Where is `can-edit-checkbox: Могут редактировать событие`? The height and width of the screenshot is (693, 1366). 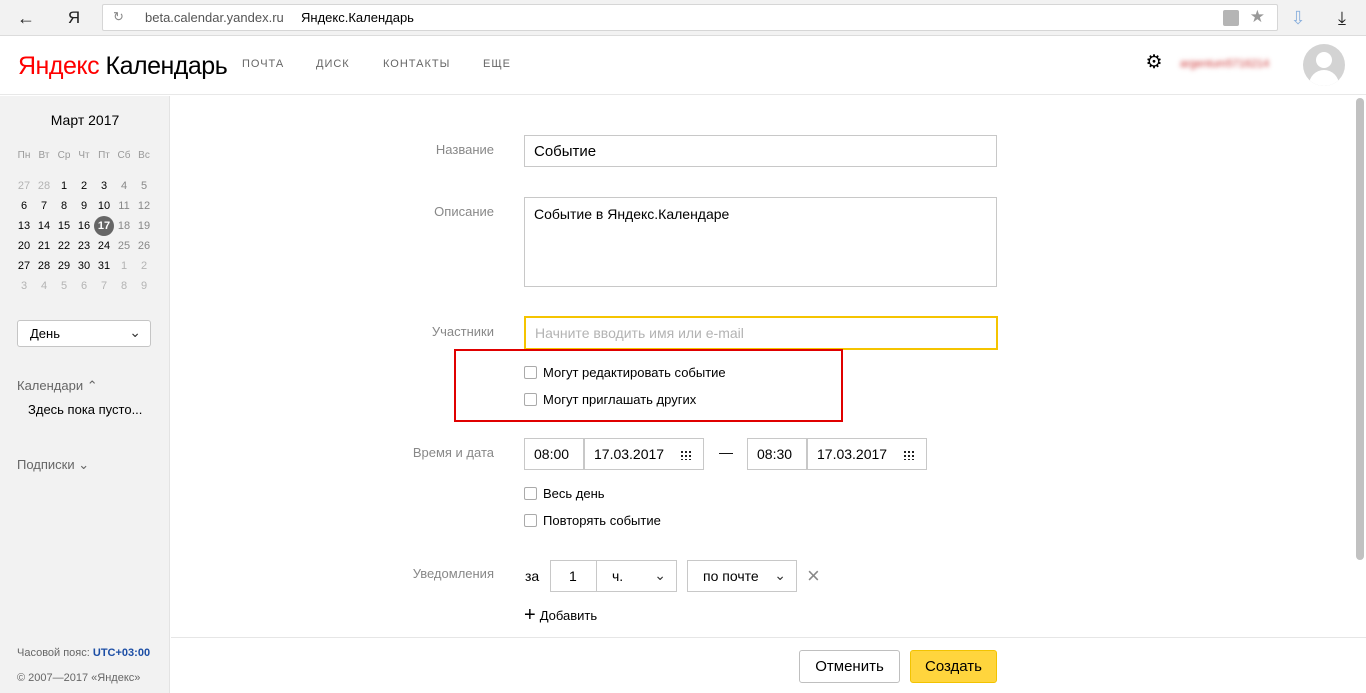
can-edit-checkbox: Могут редактировать событие is located at coordinates (625, 372).